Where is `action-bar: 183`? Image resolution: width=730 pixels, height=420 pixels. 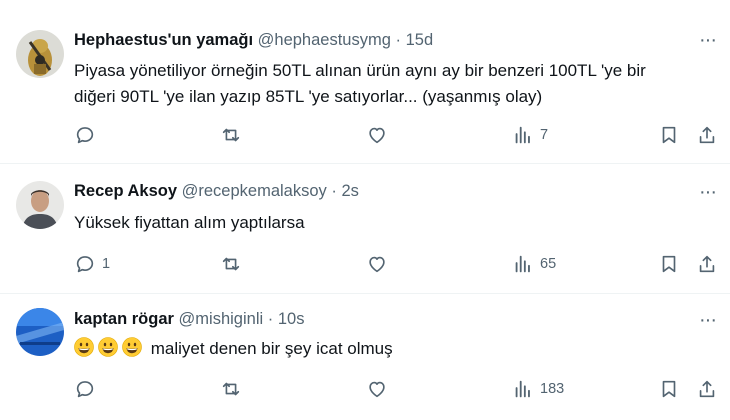
action-bar: 183 is located at coordinates (397, 389).